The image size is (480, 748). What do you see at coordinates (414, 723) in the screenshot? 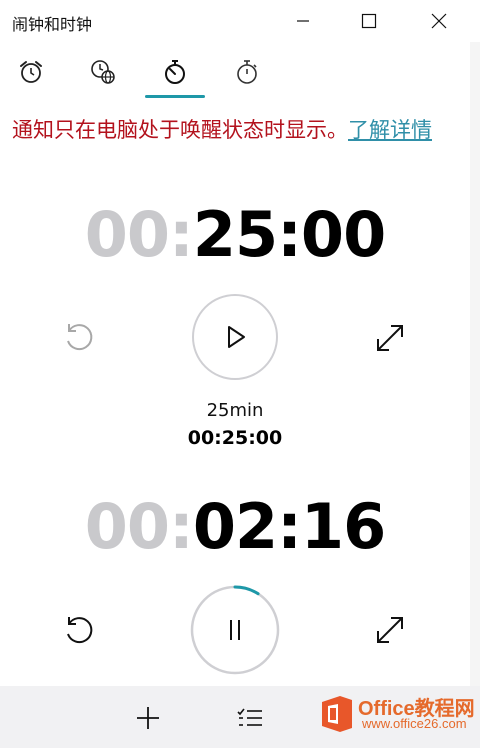
I see `watermark-url: www.office26.com` at bounding box center [414, 723].